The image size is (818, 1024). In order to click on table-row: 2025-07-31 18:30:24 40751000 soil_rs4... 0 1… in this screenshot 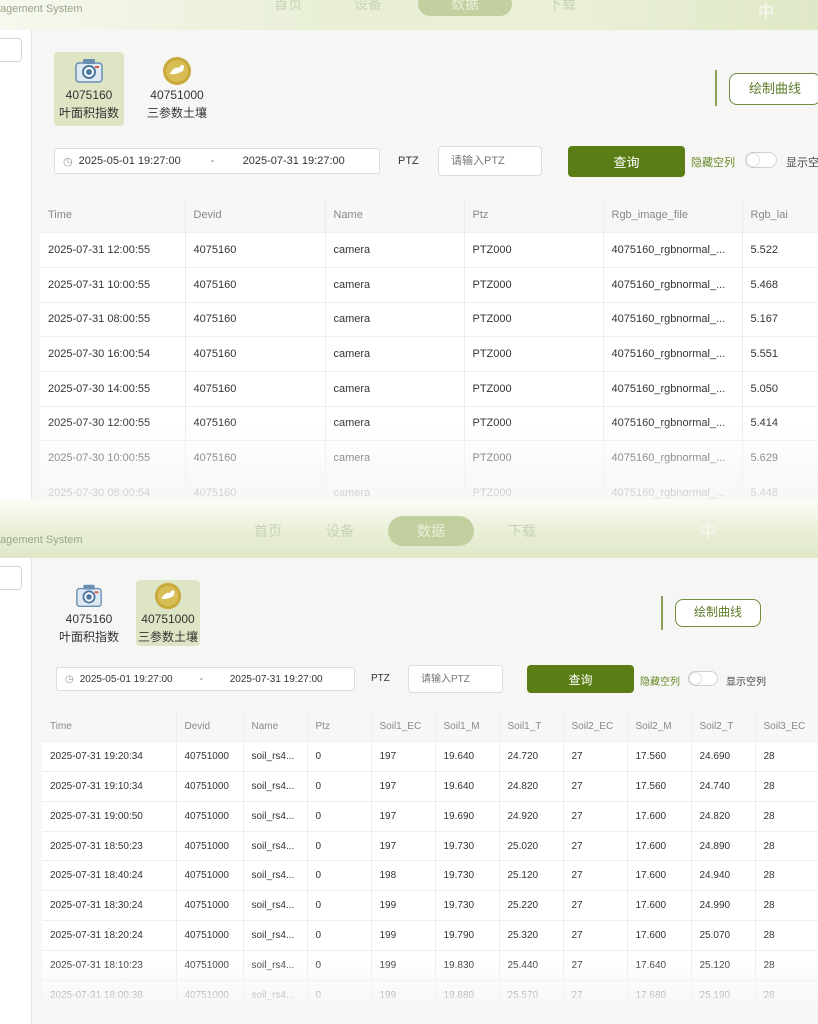, I will do `click(430, 905)`.